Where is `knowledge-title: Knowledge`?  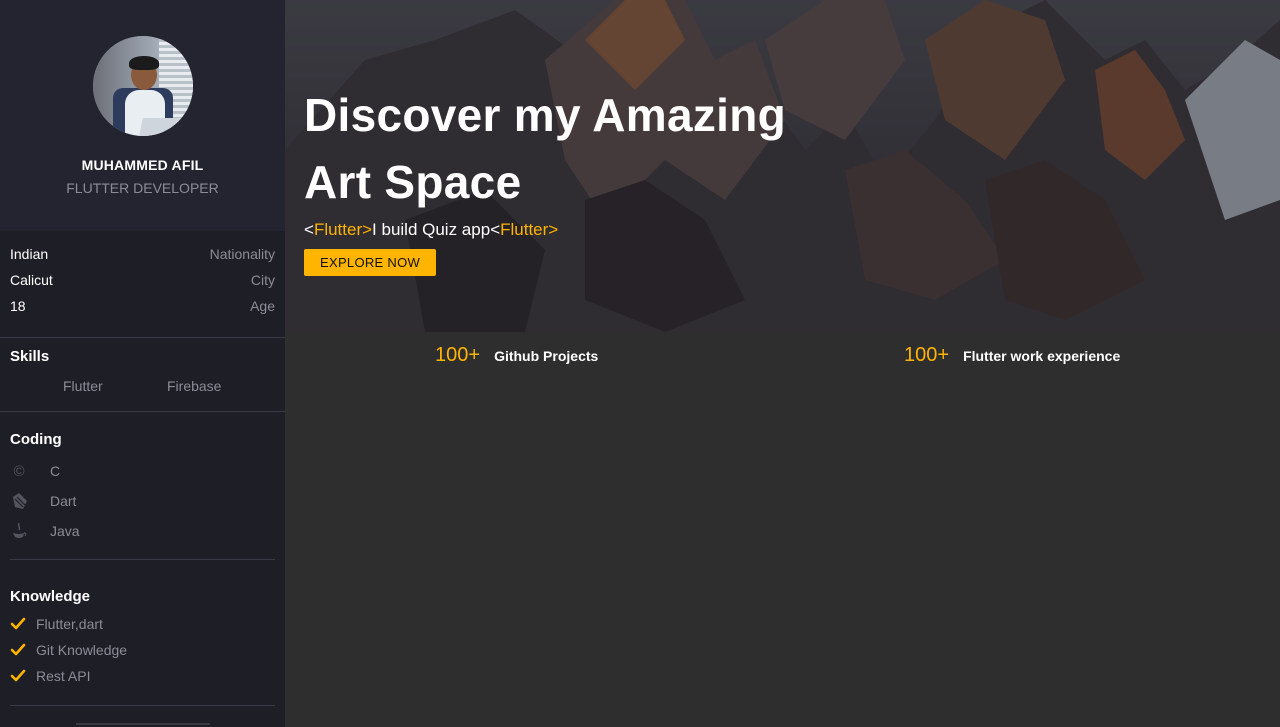
knowledge-title: Knowledge is located at coordinates (50, 596).